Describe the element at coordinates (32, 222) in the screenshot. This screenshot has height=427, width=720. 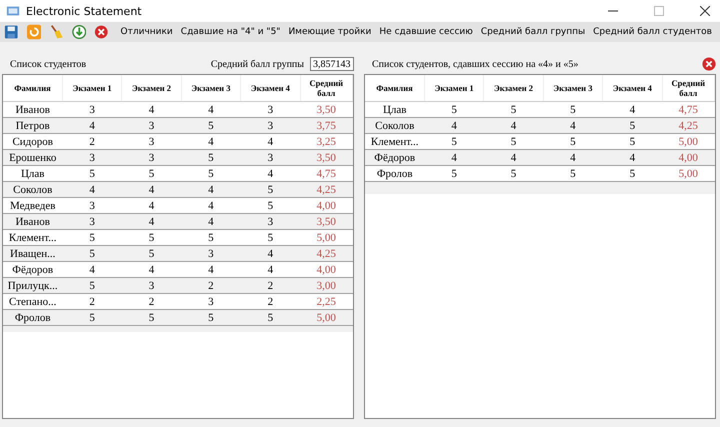
I see `table-cell: Иванов` at that location.